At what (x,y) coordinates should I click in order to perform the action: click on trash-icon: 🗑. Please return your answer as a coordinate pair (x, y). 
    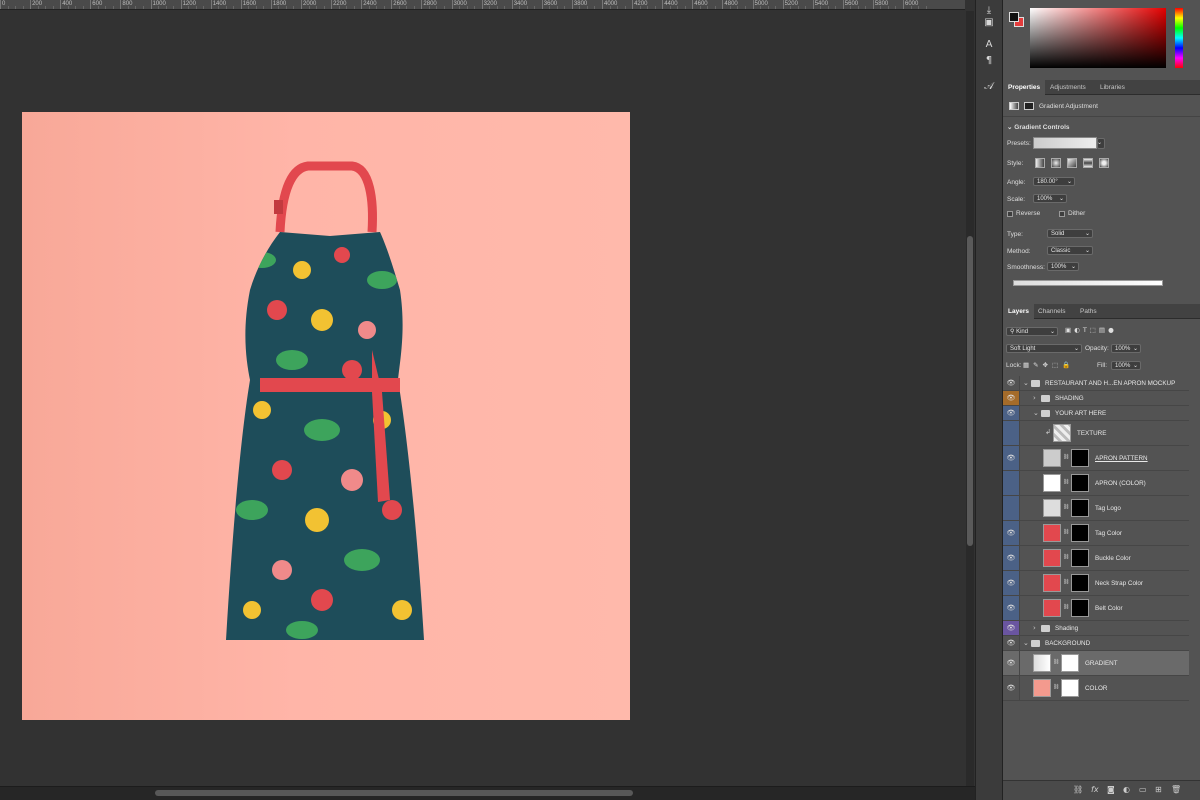
    Looking at the image, I should click on (1176, 789).